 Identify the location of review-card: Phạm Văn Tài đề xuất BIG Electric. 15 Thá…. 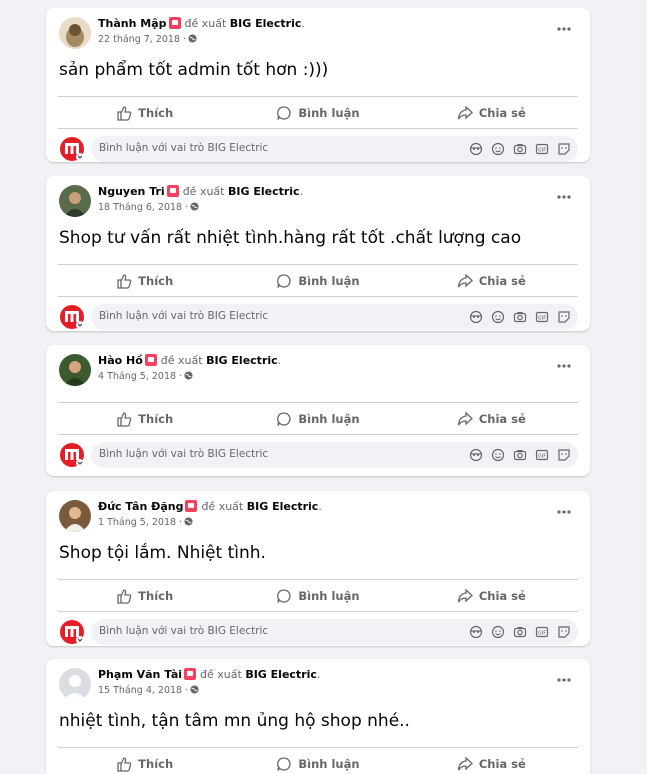
(318, 716).